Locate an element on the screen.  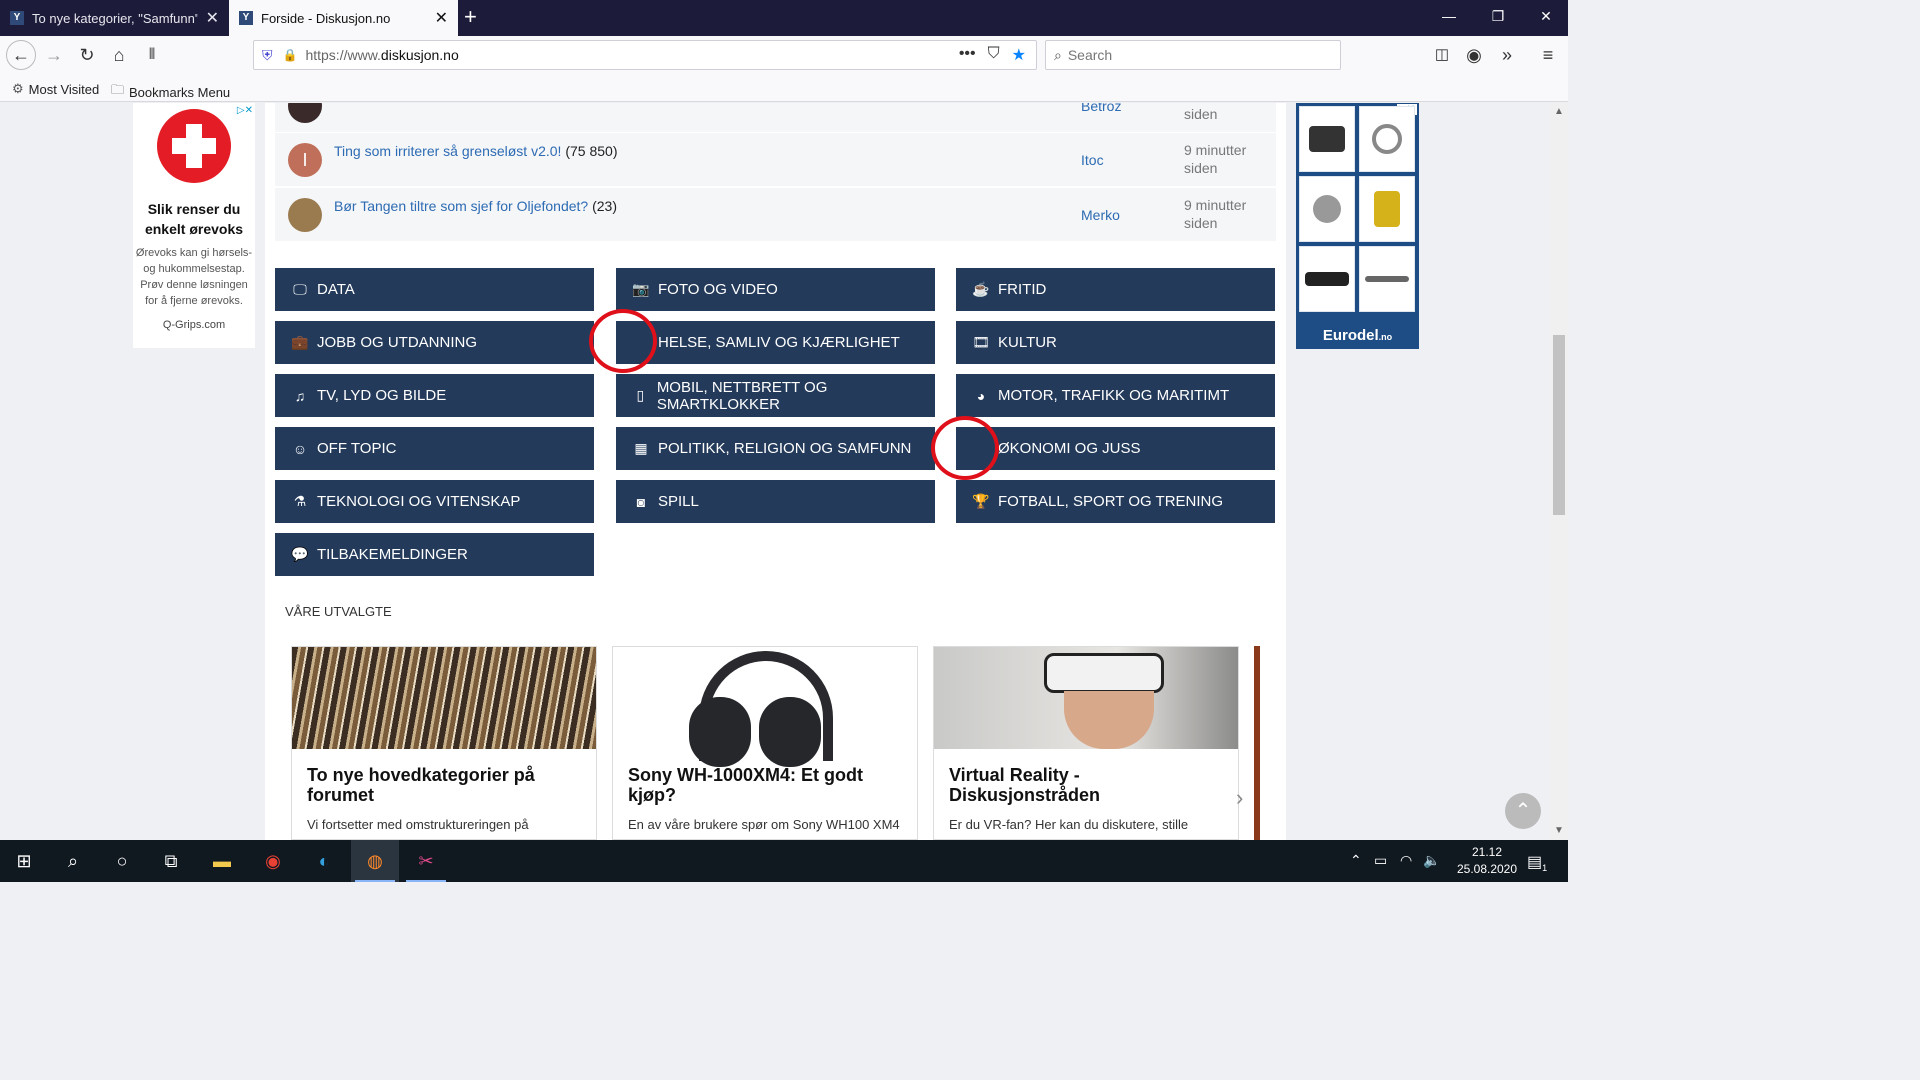
lock-icon: 🔒 is located at coordinates (290, 55).